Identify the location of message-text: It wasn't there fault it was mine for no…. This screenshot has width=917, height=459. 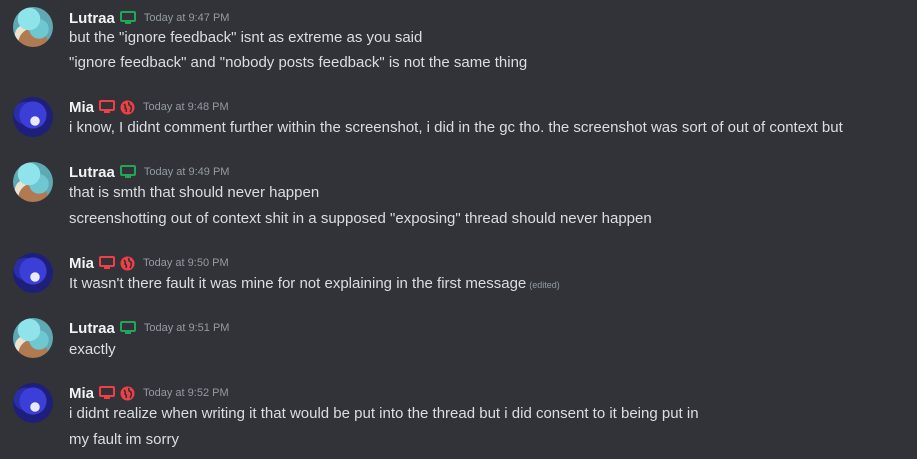
(314, 284).